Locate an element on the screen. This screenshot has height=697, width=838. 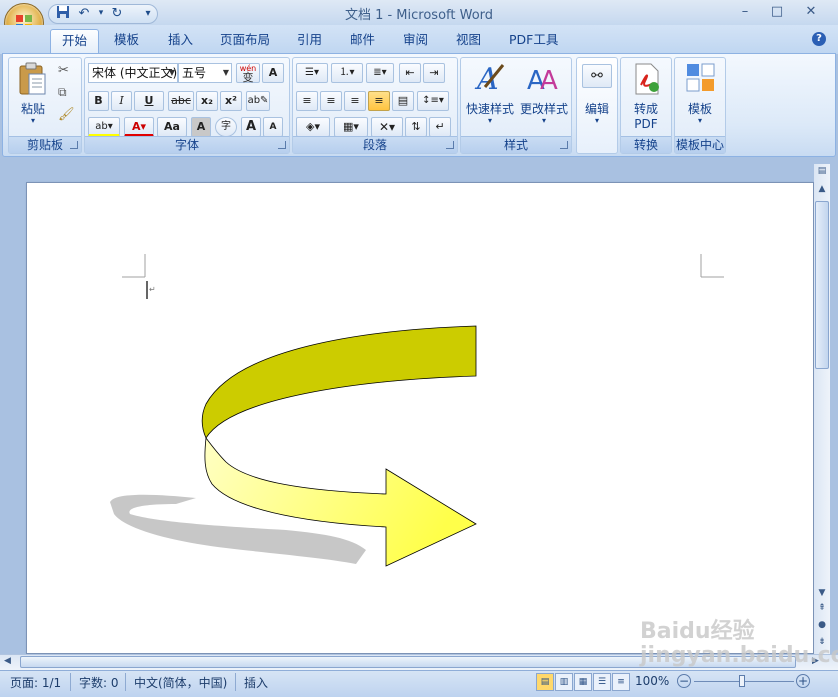
redo-icon: ↻ is located at coordinates (117, 13).